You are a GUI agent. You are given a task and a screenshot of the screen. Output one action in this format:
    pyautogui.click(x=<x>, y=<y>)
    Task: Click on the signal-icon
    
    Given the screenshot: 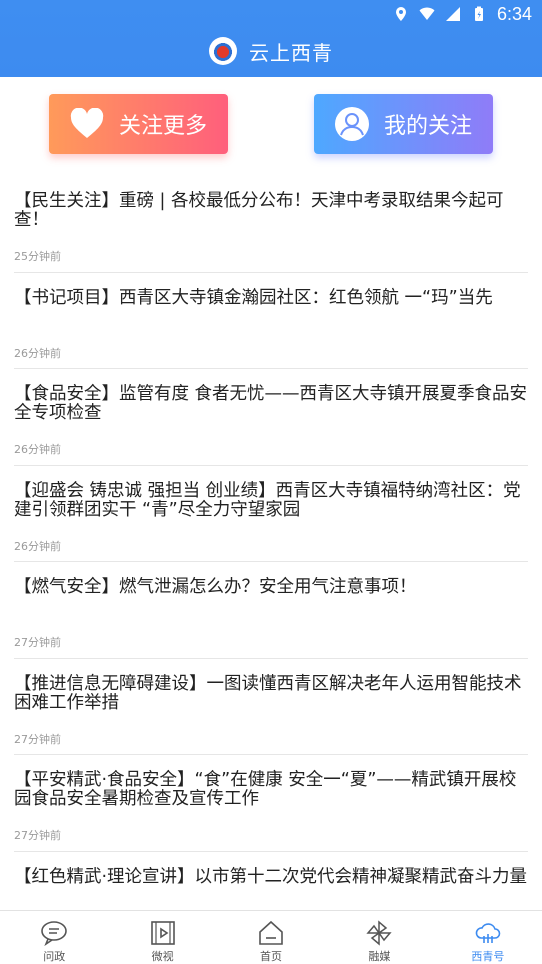 What is the action you would take?
    pyautogui.click(x=452, y=14)
    